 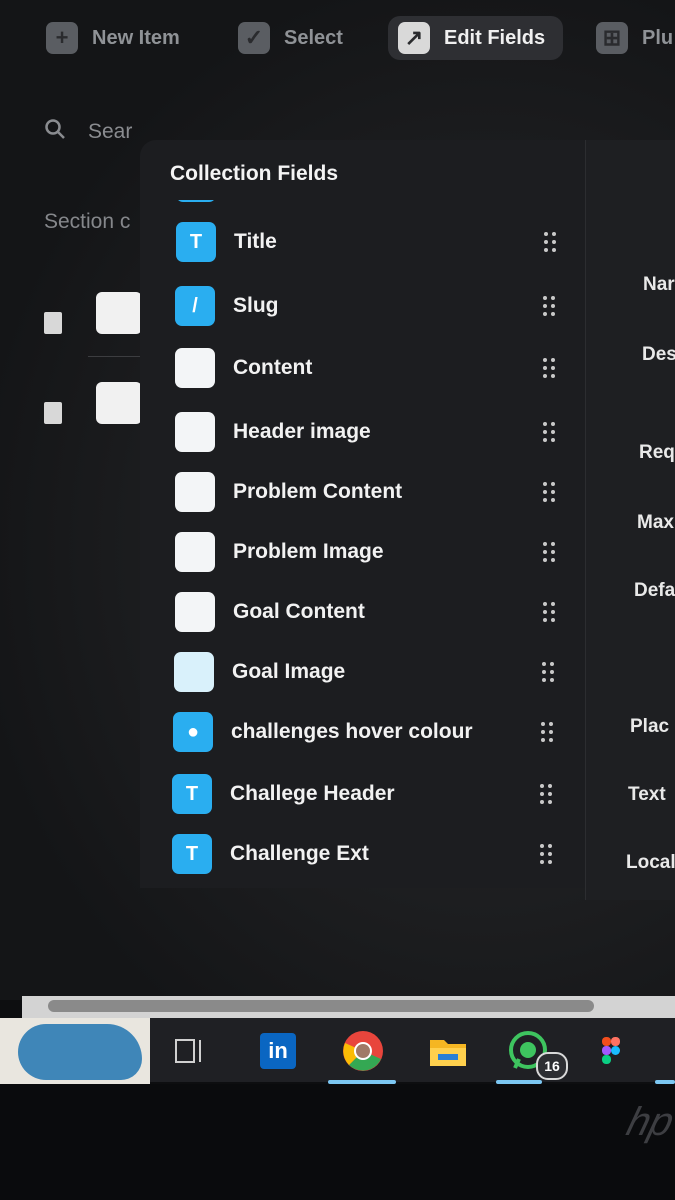 I want to click on text-label: Text, so click(x=647, y=794).